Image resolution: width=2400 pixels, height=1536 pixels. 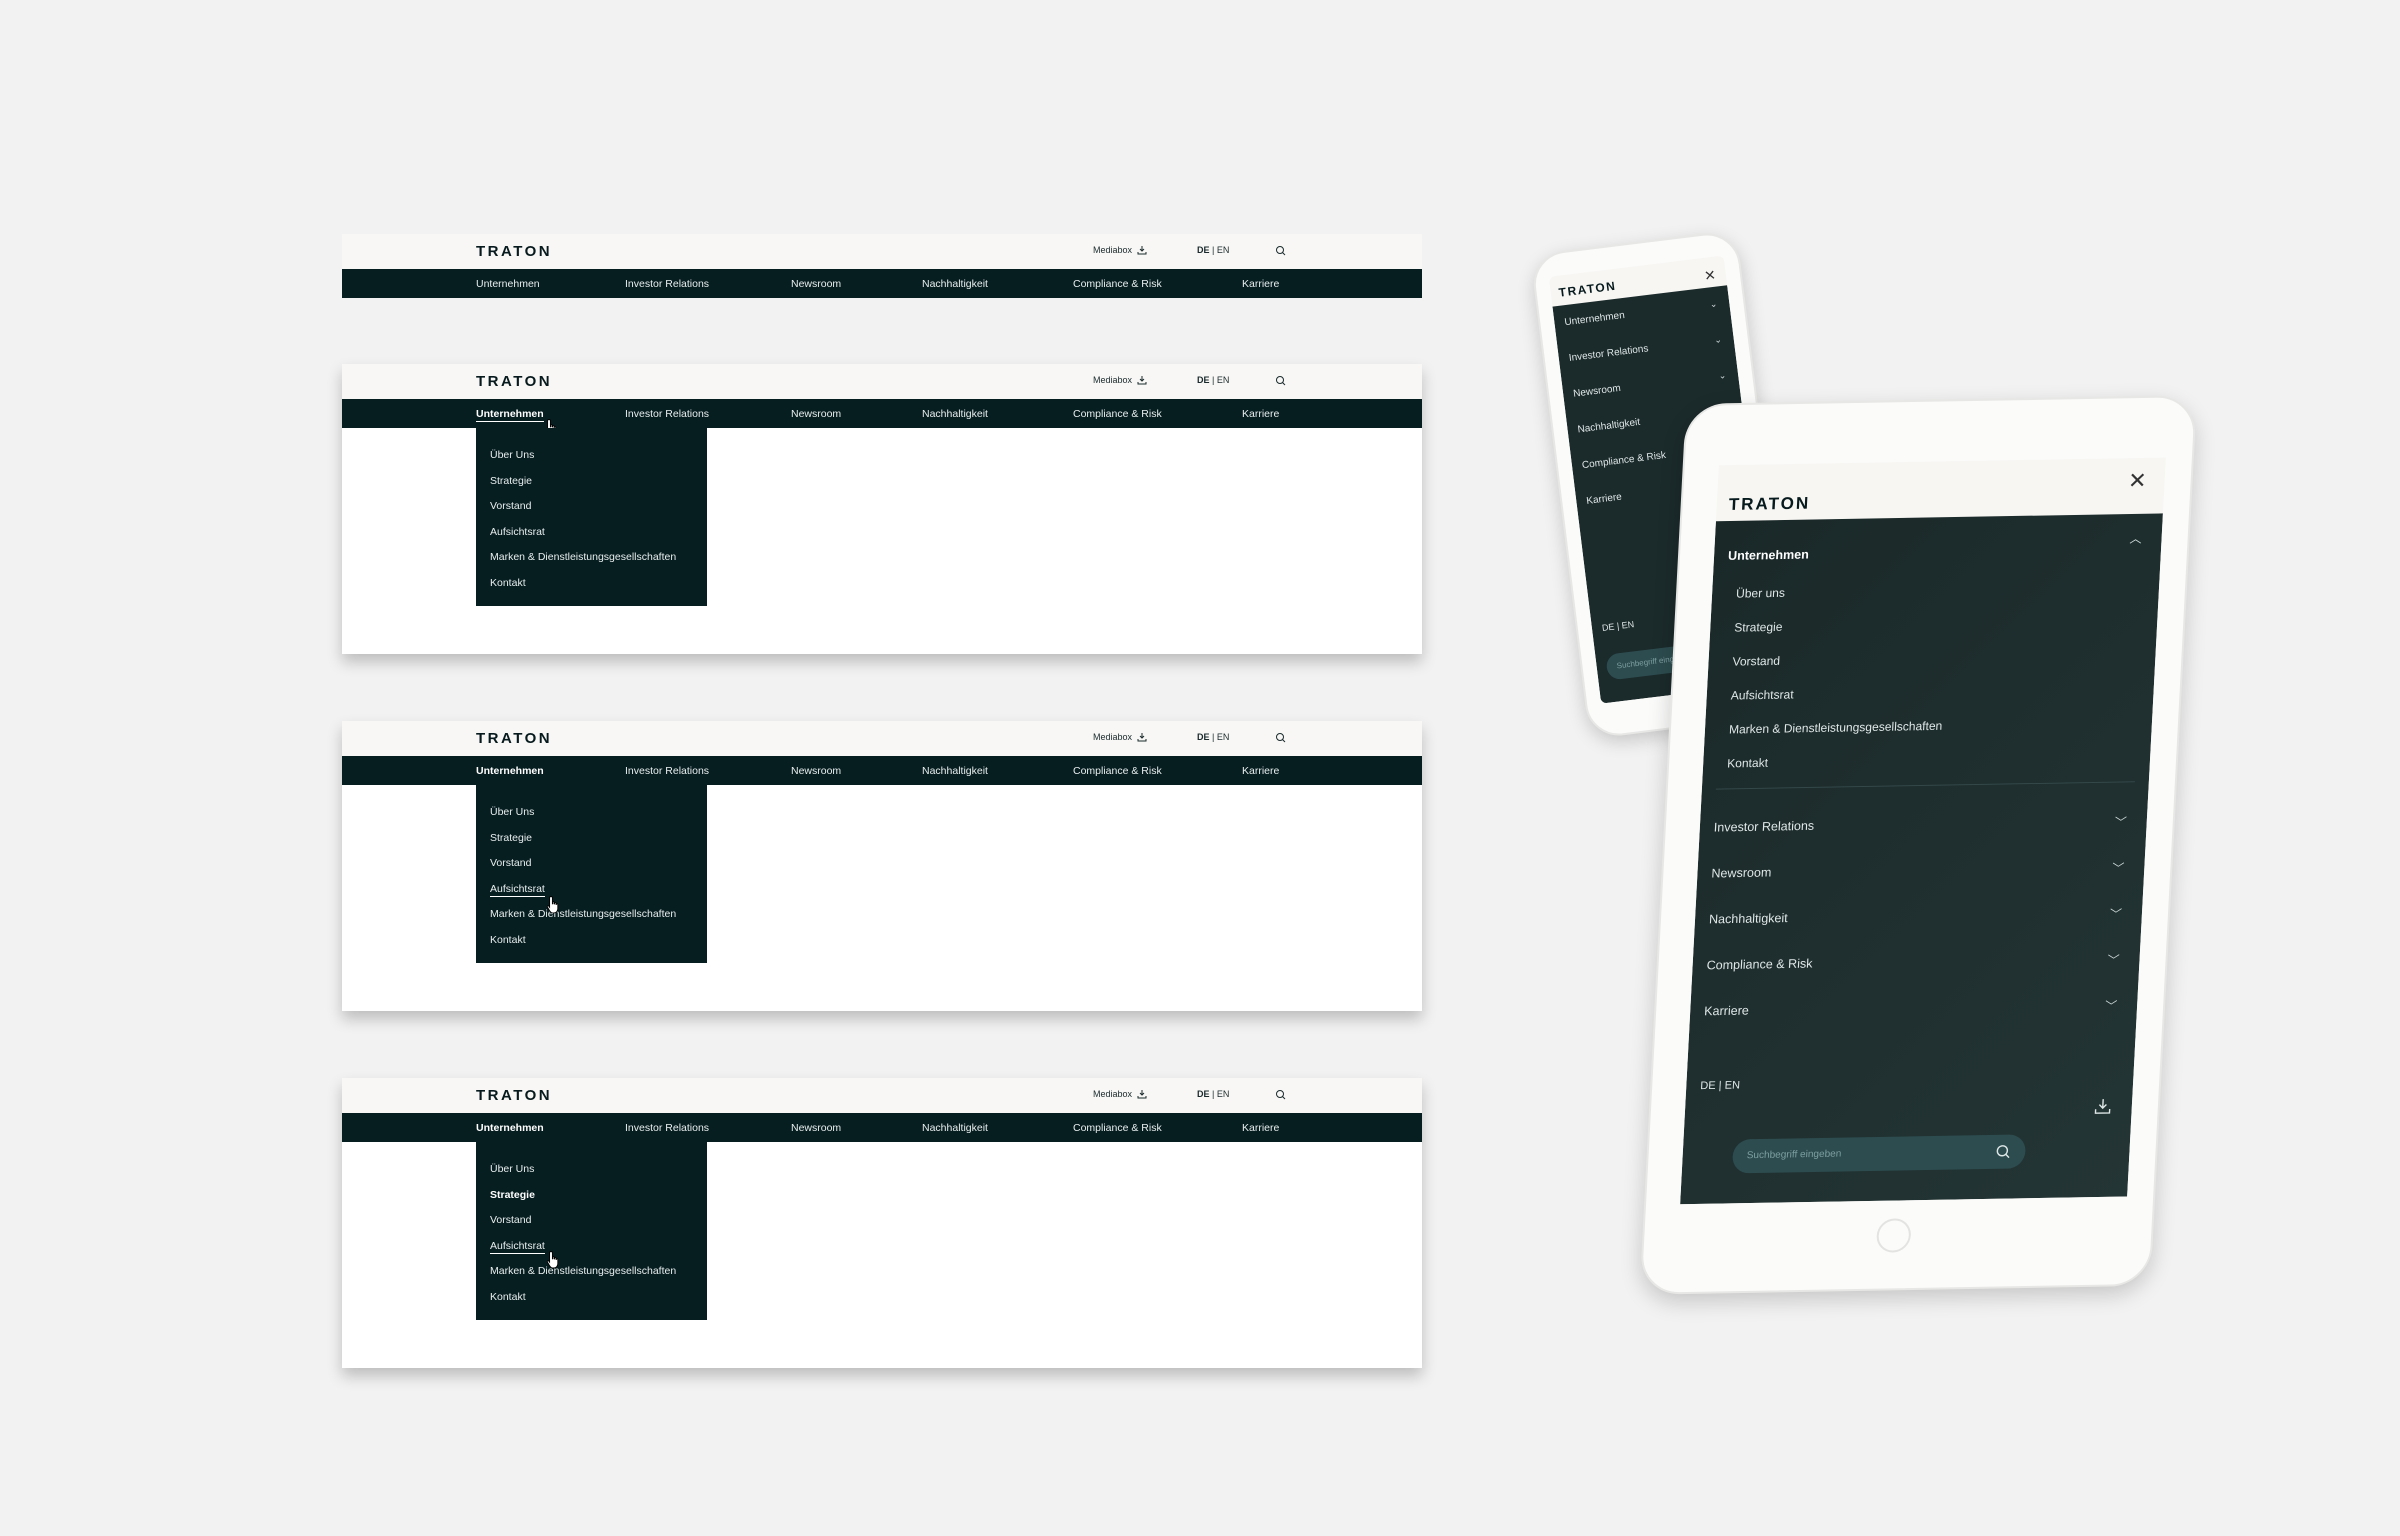 What do you see at coordinates (2135, 538) in the screenshot?
I see `chevron-up-icon: ︿` at bounding box center [2135, 538].